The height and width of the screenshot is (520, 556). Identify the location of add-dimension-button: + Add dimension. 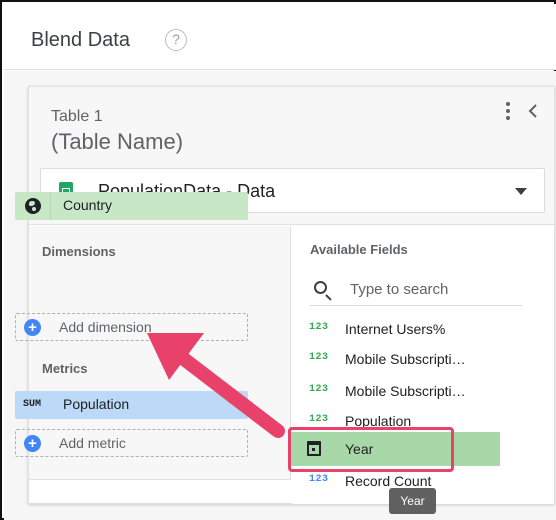
(131, 327).